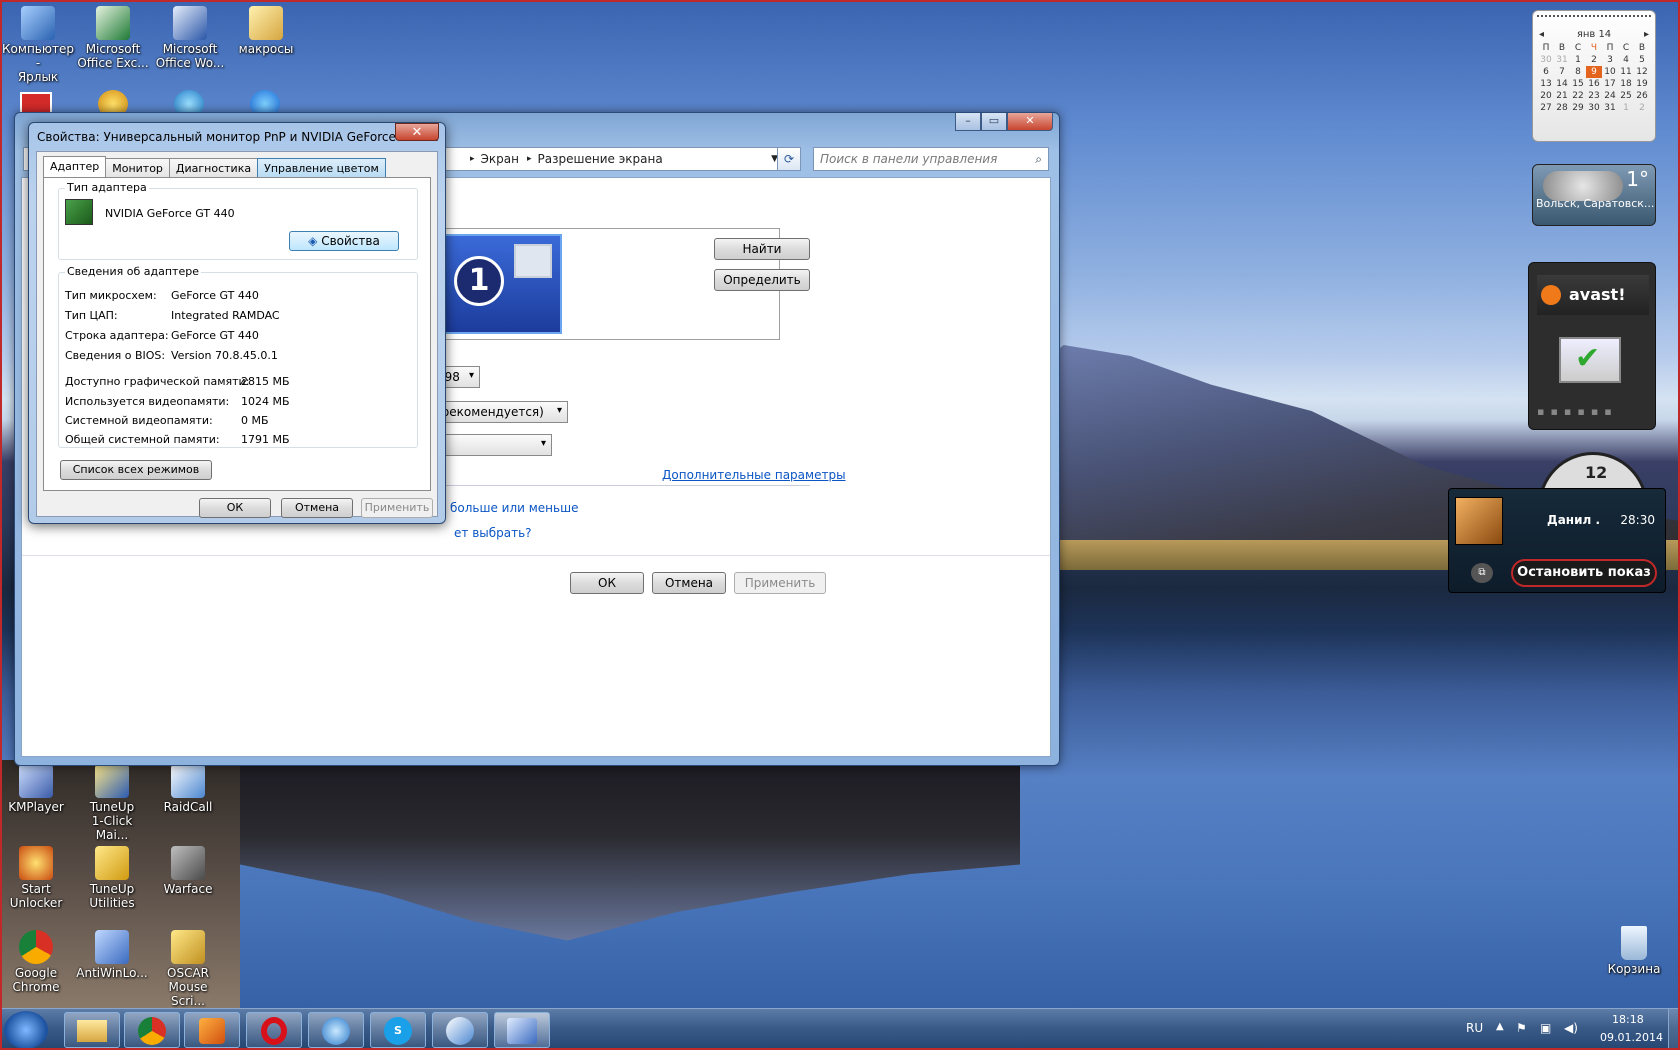 The image size is (1680, 1050). Describe the element at coordinates (1546, 84) in the screenshot. I see `calendar-day: 13` at that location.